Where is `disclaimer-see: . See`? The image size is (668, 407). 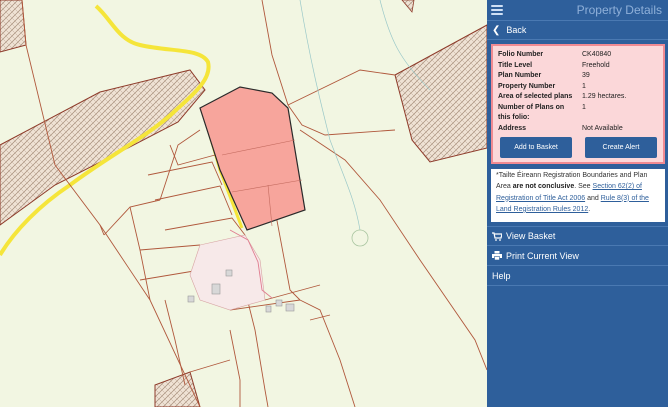 disclaimer-see: . See is located at coordinates (582, 187).